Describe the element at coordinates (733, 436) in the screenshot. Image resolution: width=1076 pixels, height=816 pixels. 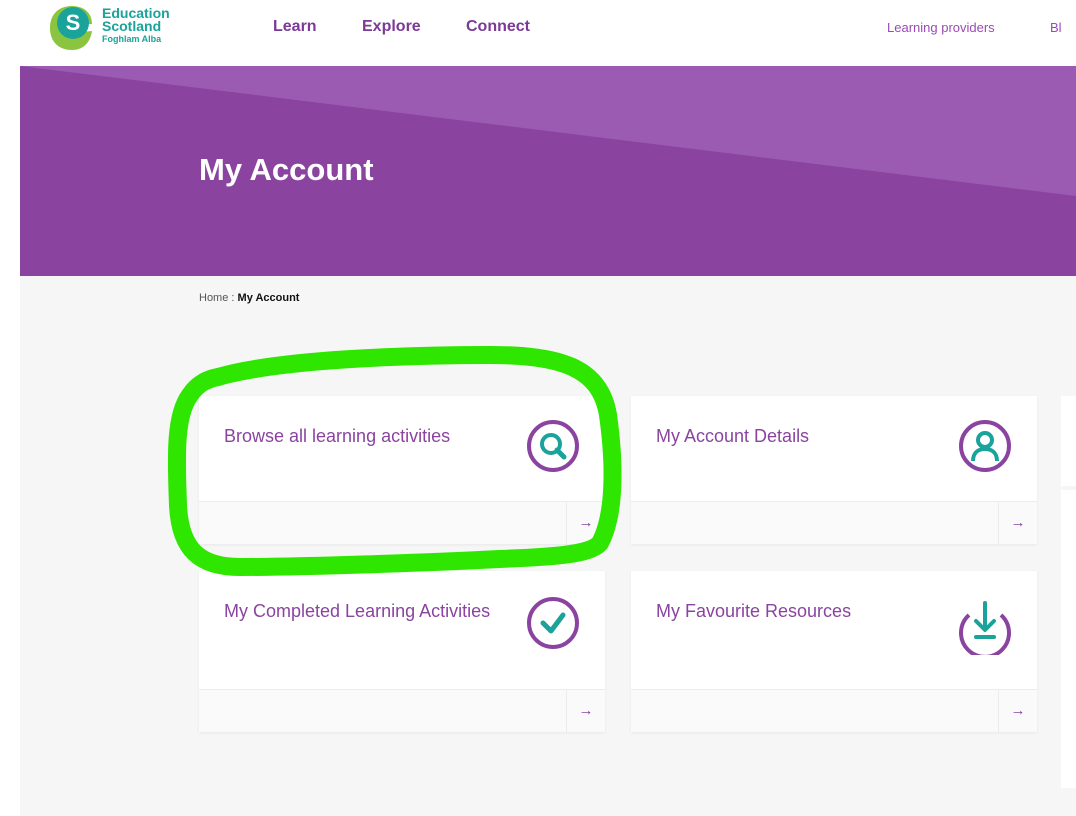
I see `card-label: My Account Details` at that location.